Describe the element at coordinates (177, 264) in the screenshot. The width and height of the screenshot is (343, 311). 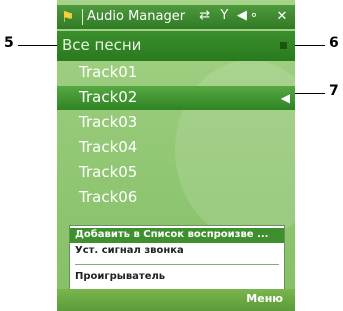
I see `menu-divider` at that location.